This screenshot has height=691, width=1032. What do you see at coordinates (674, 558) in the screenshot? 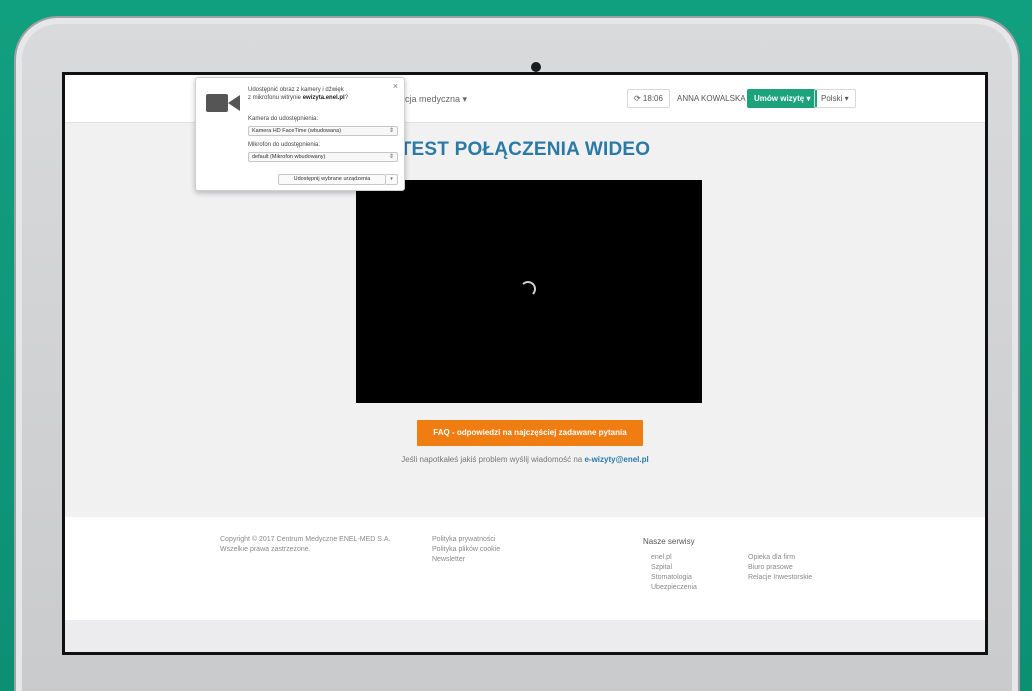
I see `service-link: enel.pl` at bounding box center [674, 558].